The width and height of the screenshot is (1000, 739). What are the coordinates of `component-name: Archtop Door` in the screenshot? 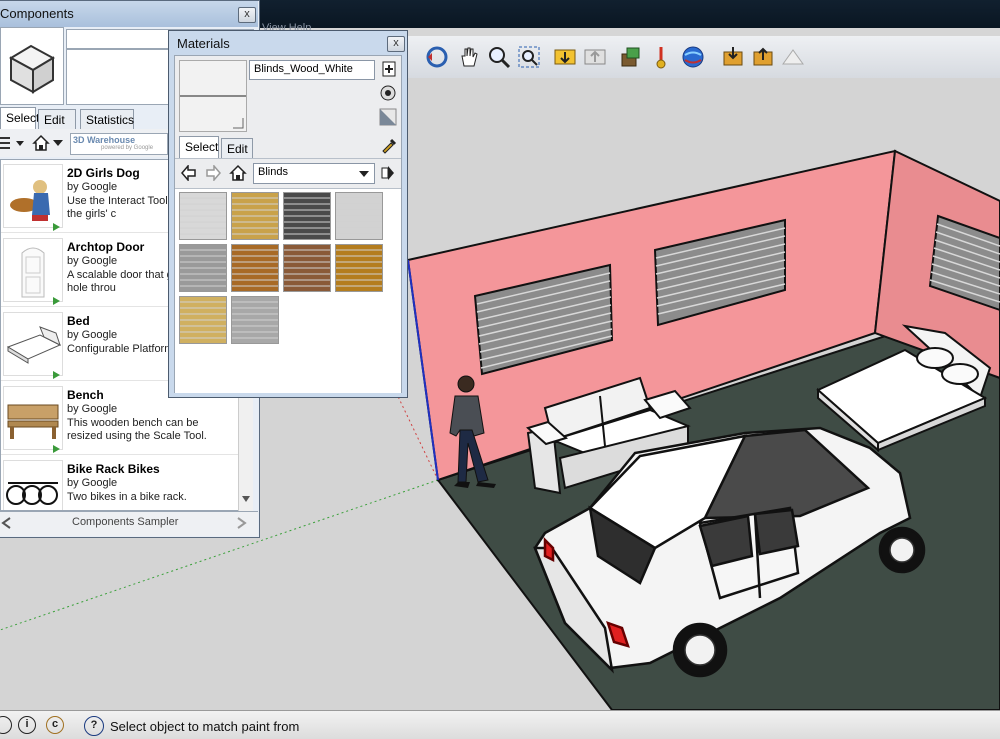 It's located at (106, 247).